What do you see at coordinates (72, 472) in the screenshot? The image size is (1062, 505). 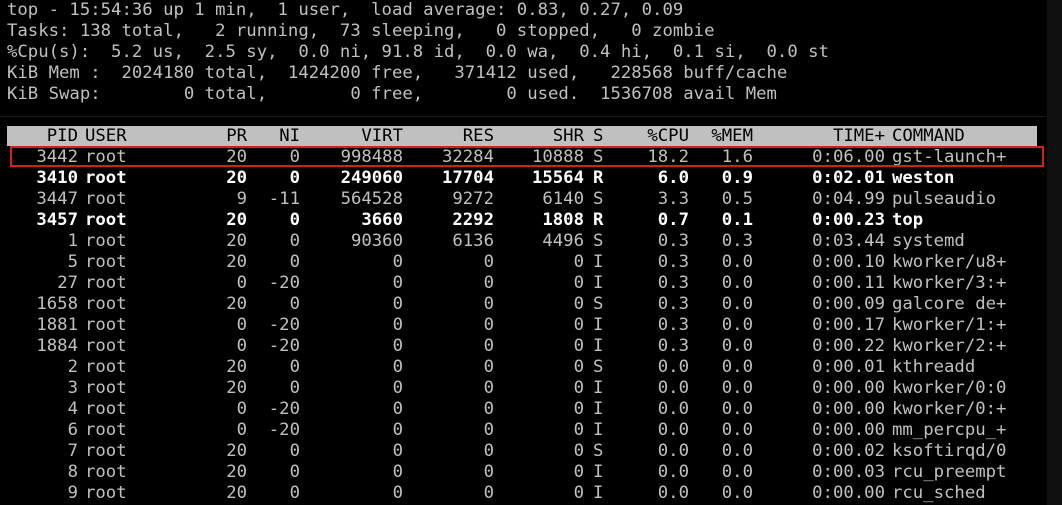 I see `cell-pid: 8` at bounding box center [72, 472].